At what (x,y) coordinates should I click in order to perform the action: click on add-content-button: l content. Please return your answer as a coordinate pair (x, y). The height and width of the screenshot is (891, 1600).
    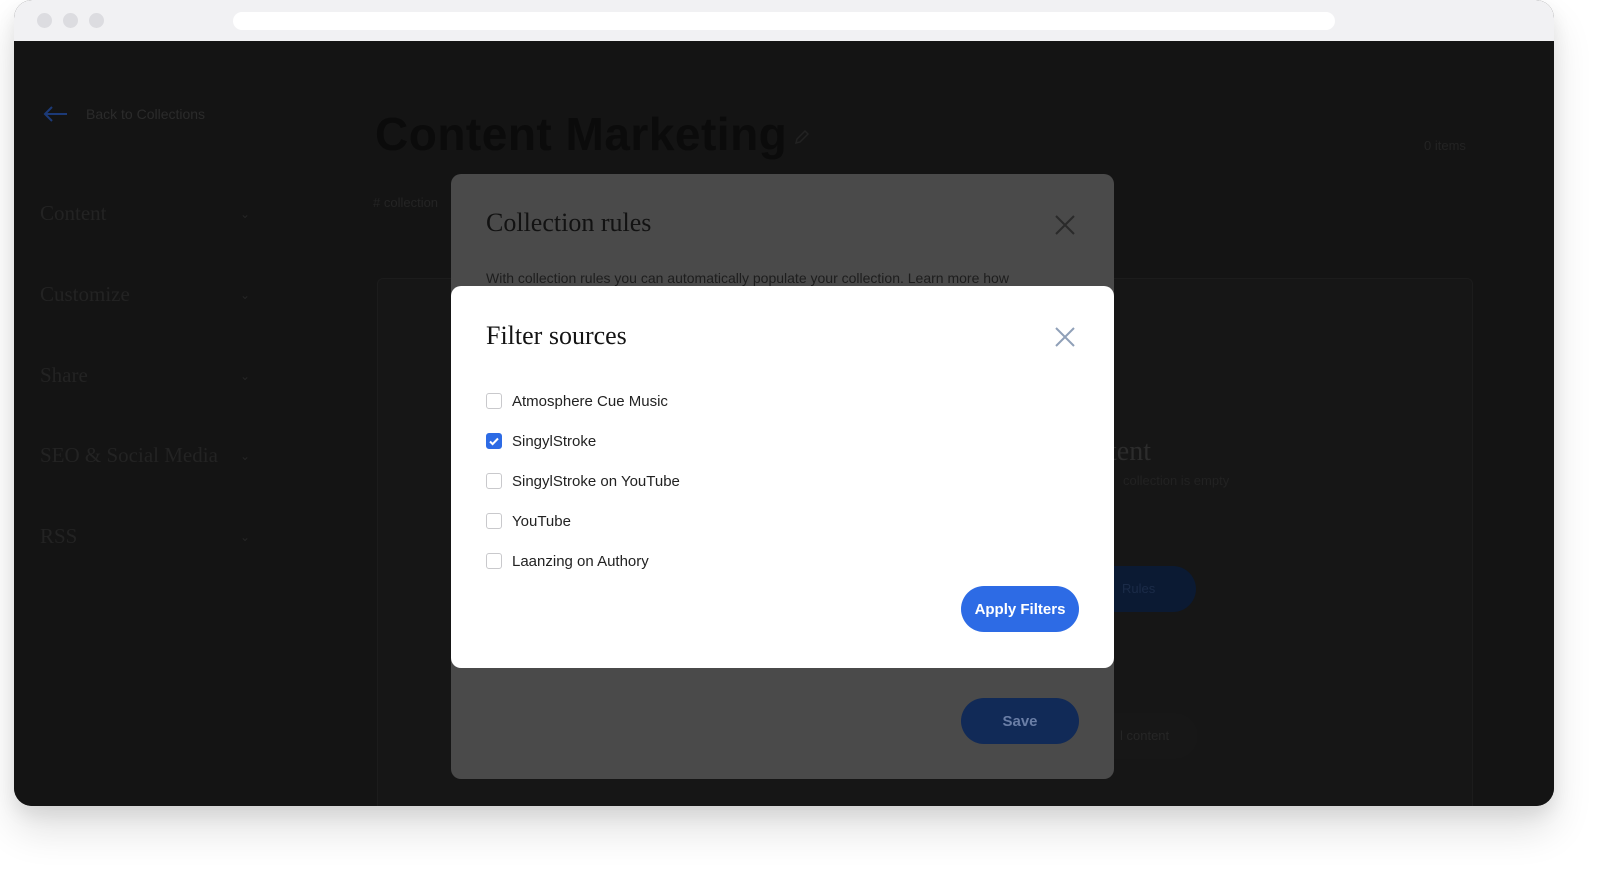
    Looking at the image, I should click on (1152, 736).